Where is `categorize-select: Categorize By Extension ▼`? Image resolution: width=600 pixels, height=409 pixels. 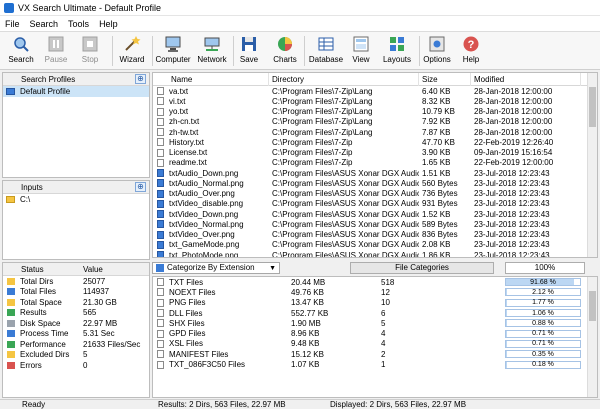 categorize-select: Categorize By Extension ▼ is located at coordinates (216, 267).